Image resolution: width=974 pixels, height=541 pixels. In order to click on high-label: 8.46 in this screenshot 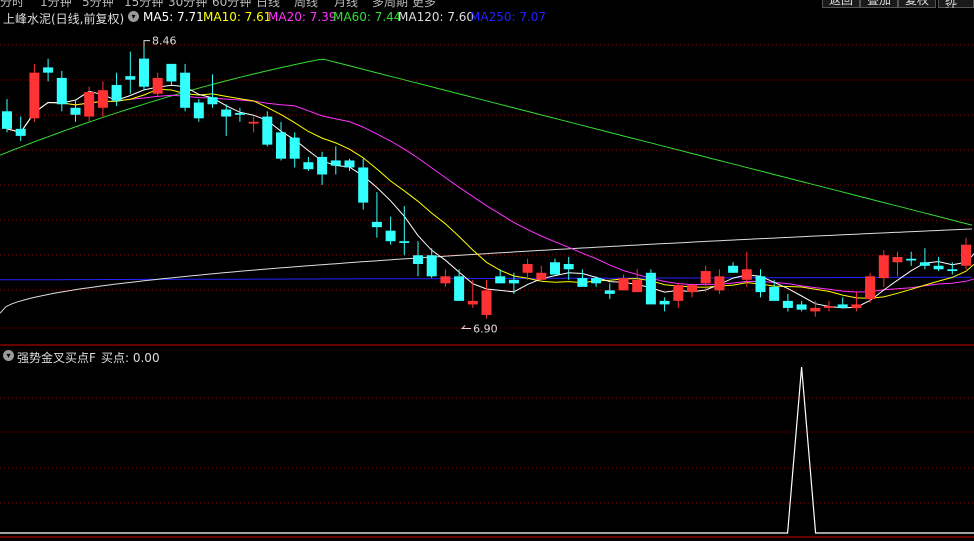, I will do `click(164, 41)`.